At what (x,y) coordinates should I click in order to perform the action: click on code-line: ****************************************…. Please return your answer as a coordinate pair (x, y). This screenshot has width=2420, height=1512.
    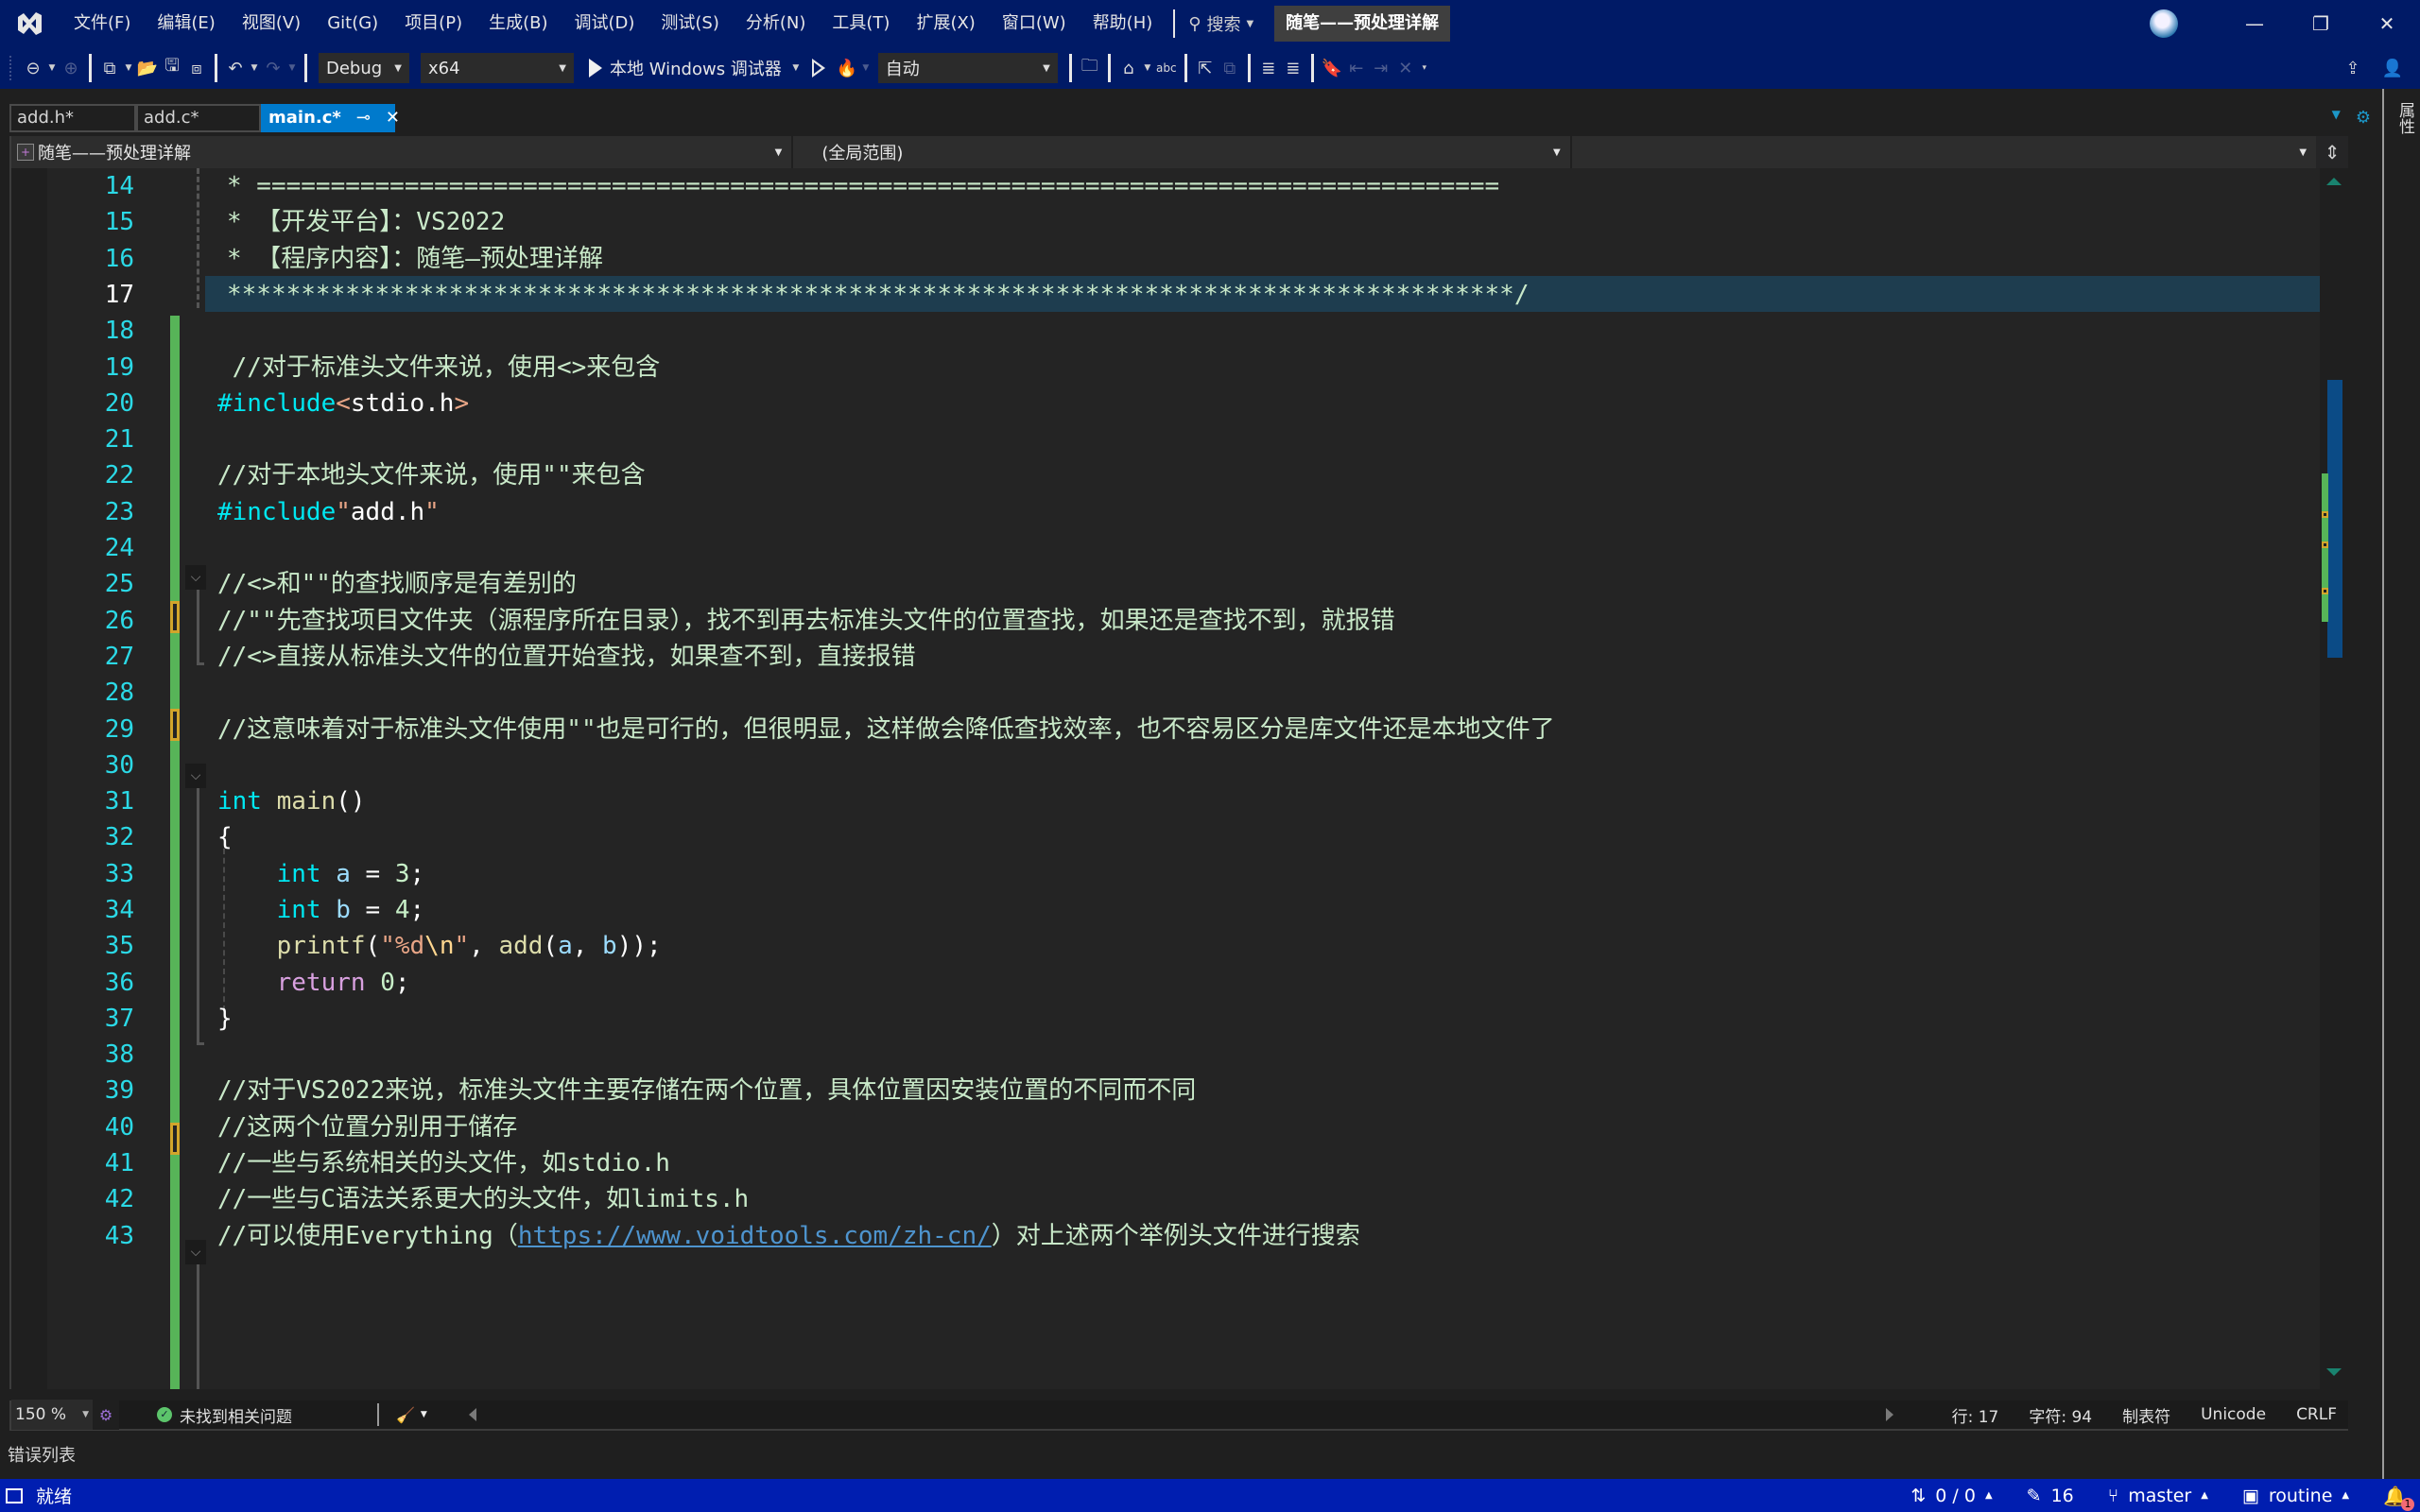
    Looking at the image, I should click on (1179, 295).